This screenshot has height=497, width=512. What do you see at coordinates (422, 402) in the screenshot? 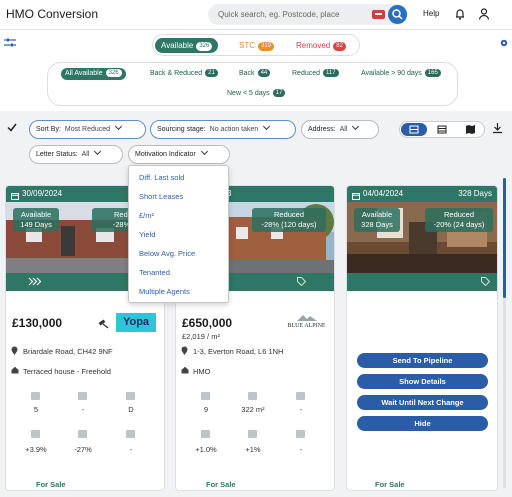
I see `wait-until-next-change-button: Wait Until Next Change` at bounding box center [422, 402].